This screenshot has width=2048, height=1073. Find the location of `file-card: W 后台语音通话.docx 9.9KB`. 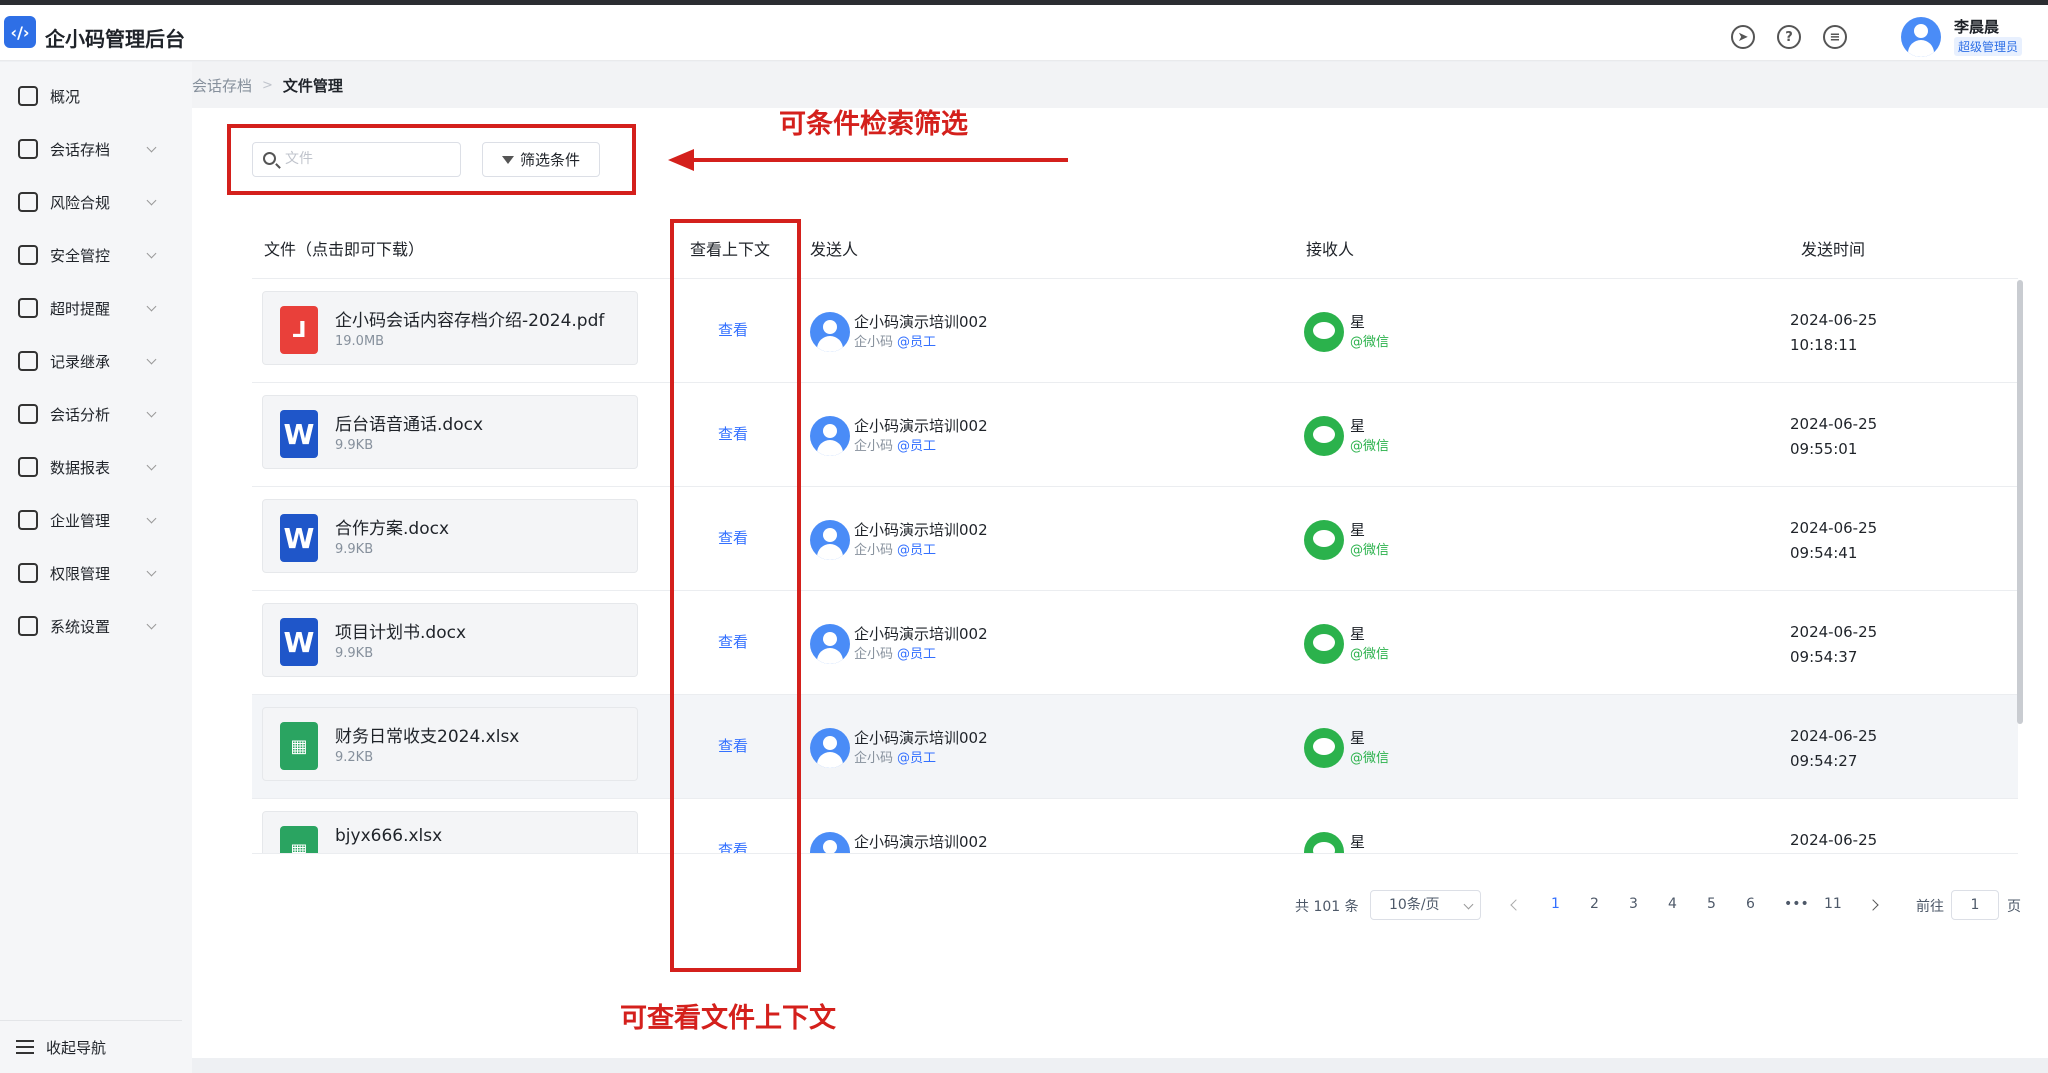

file-card: W 后台语音通话.docx 9.9KB is located at coordinates (450, 432).